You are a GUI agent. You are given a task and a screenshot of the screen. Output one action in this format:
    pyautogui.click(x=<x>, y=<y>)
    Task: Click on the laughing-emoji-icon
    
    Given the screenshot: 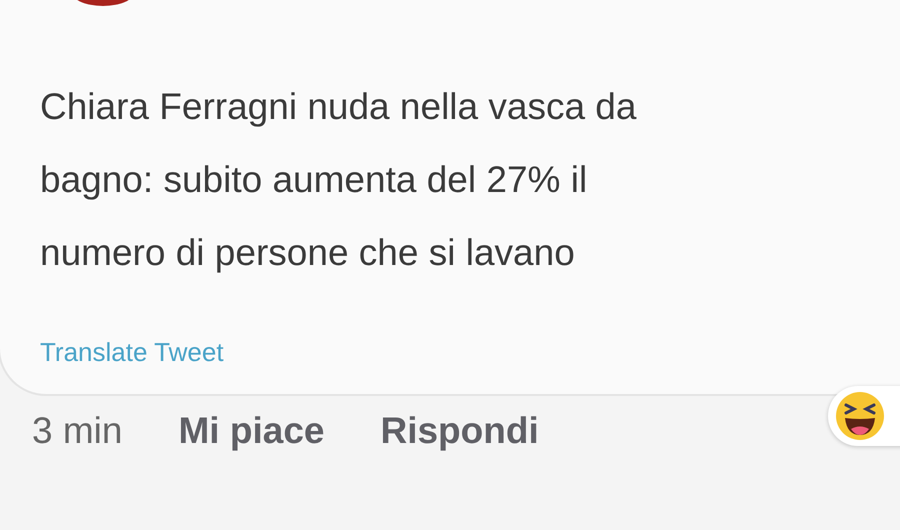 What is the action you would take?
    pyautogui.click(x=860, y=416)
    